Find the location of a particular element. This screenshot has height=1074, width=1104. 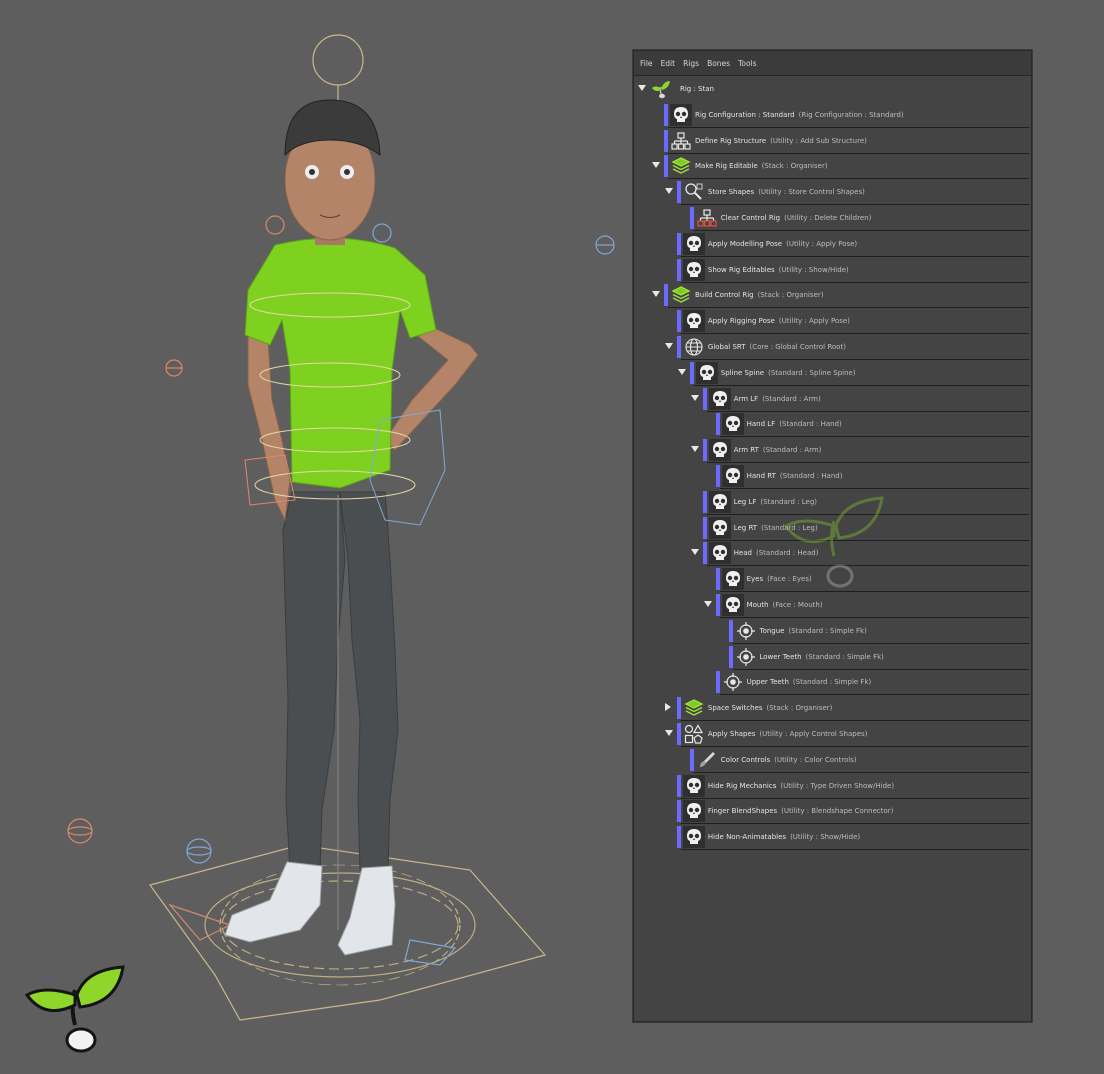

tree-row-name: Spline Spine is located at coordinates (742, 372).